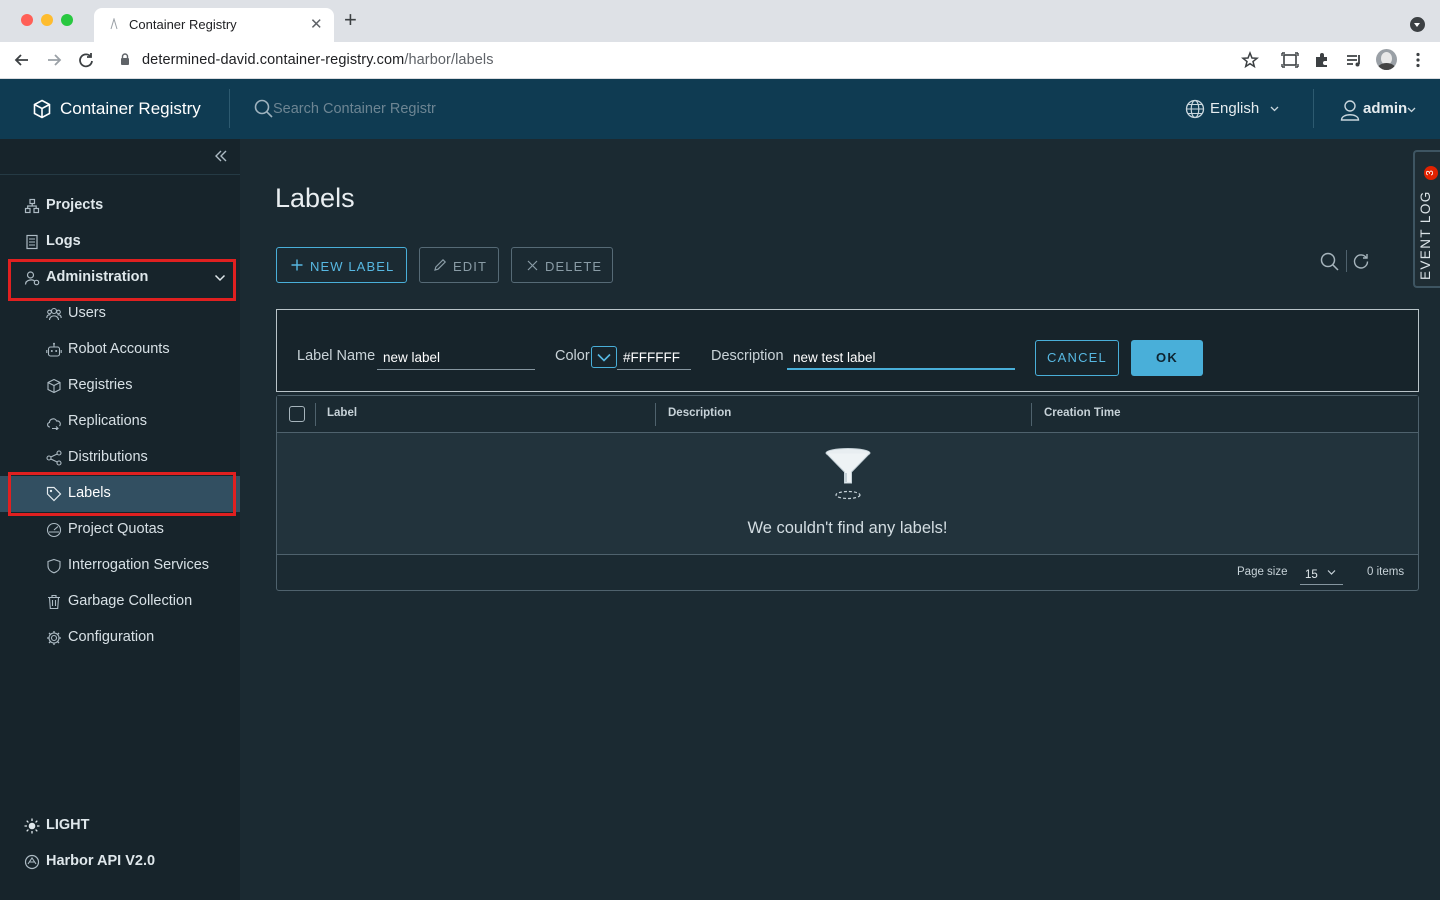 Image resolution: width=1440 pixels, height=900 pixels. What do you see at coordinates (572, 356) in the screenshot?
I see `color-label: Color` at bounding box center [572, 356].